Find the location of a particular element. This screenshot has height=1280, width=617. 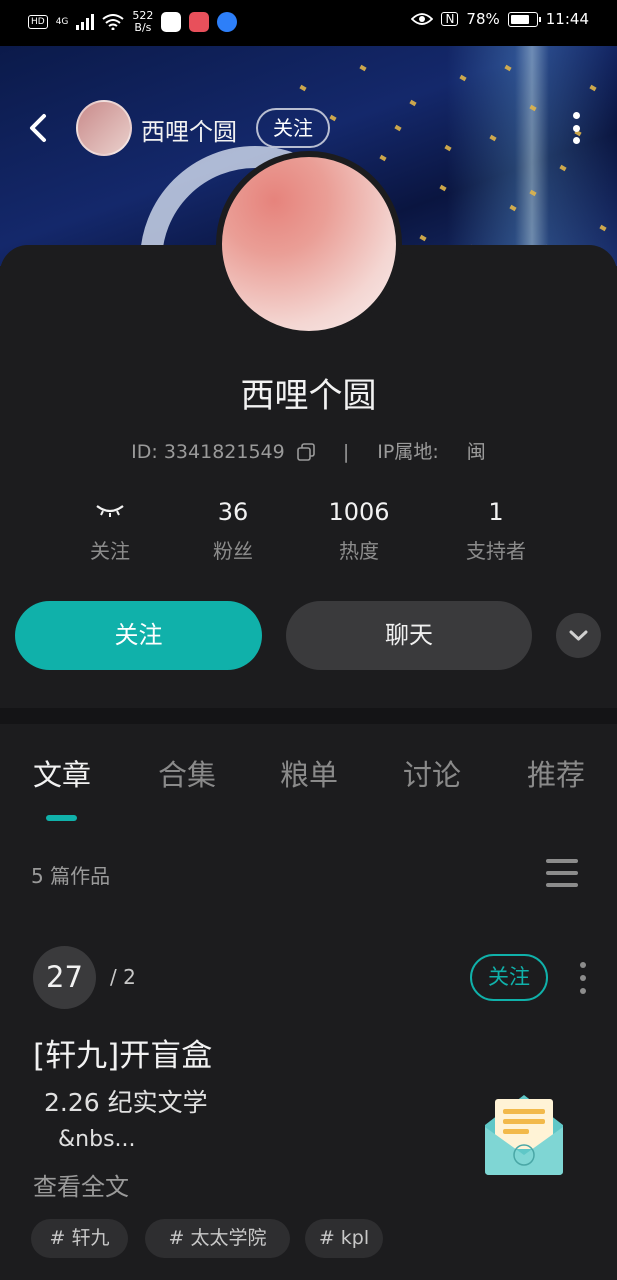

back-icon is located at coordinates (39, 128).